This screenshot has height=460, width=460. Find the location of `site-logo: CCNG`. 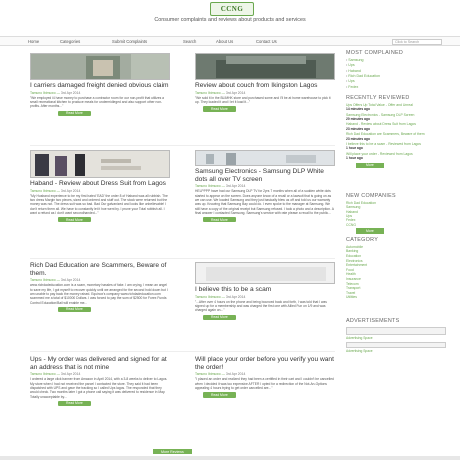

site-logo: CCNG is located at coordinates (232, 9).